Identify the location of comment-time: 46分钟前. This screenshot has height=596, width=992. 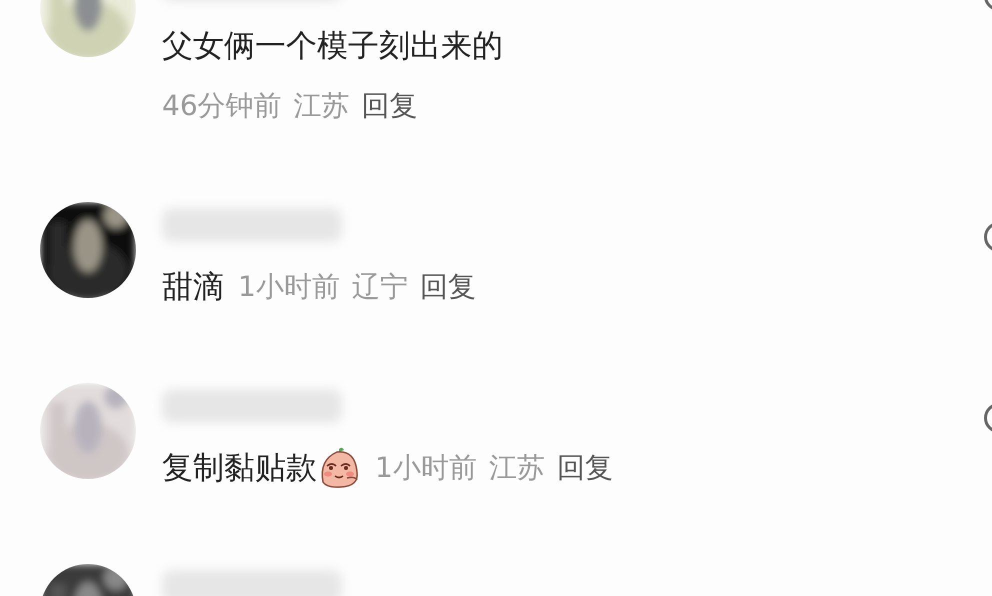
(222, 106).